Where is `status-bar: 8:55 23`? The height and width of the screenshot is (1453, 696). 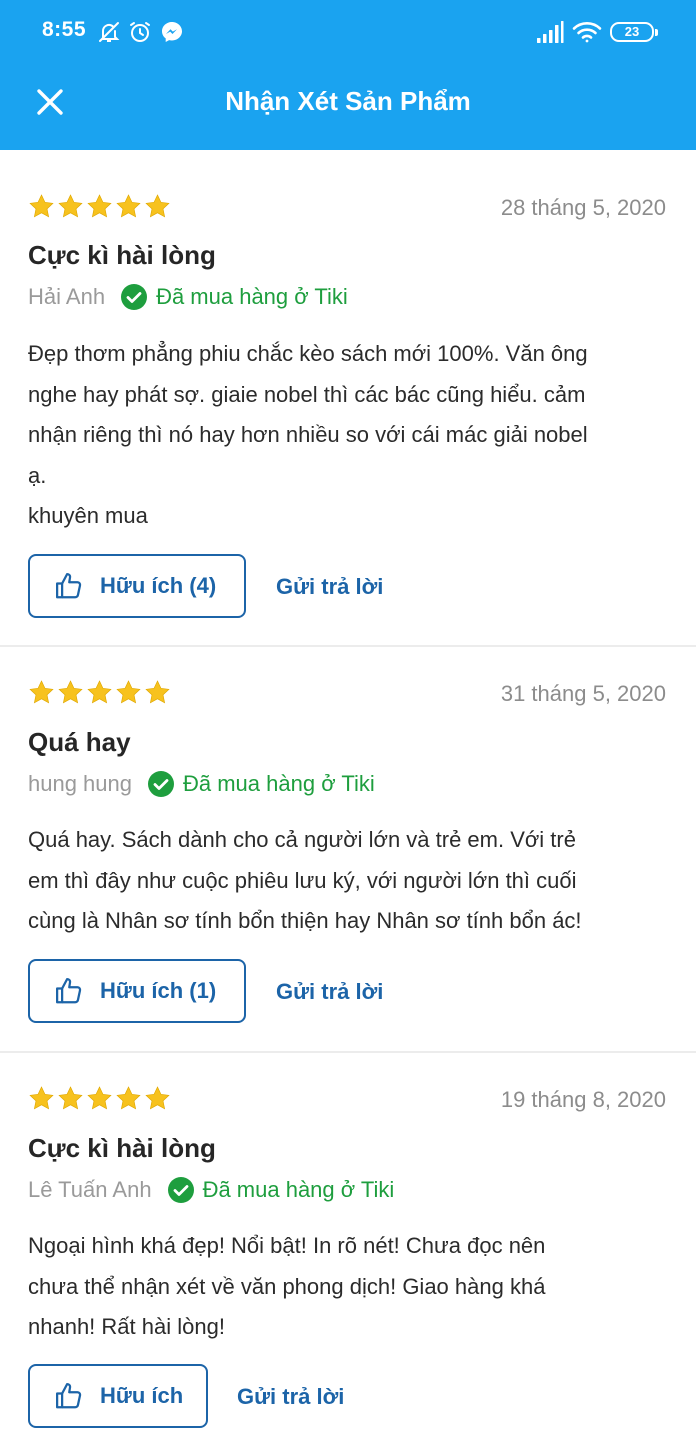 status-bar: 8:55 23 is located at coordinates (348, 32).